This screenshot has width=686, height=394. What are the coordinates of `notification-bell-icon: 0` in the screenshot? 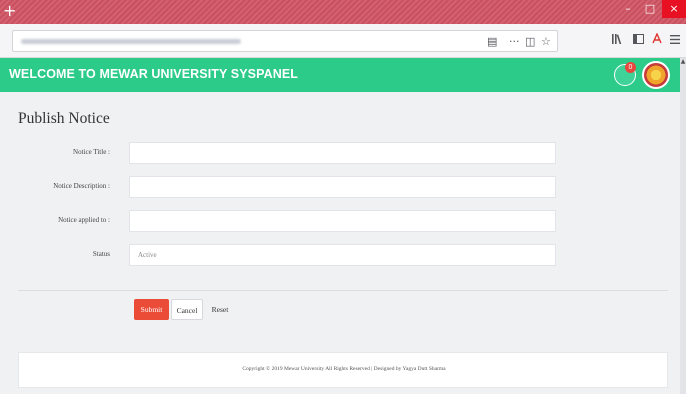 It's located at (625, 74).